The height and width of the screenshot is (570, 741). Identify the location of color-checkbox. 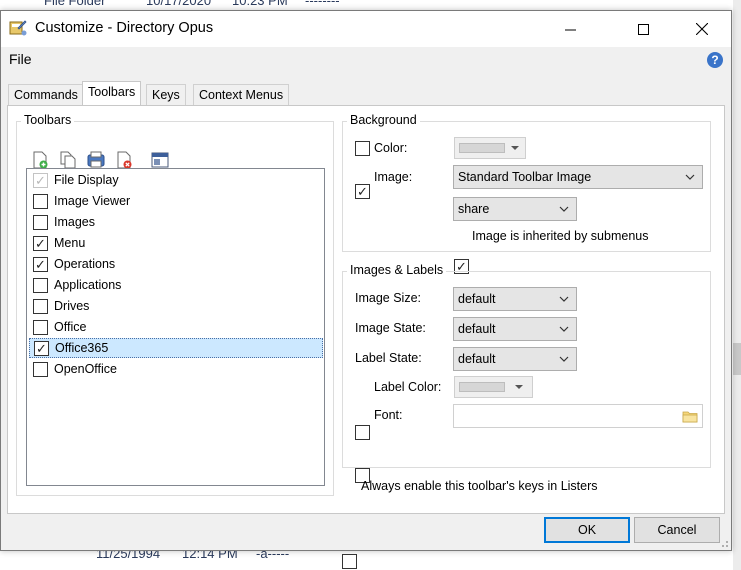
(362, 148).